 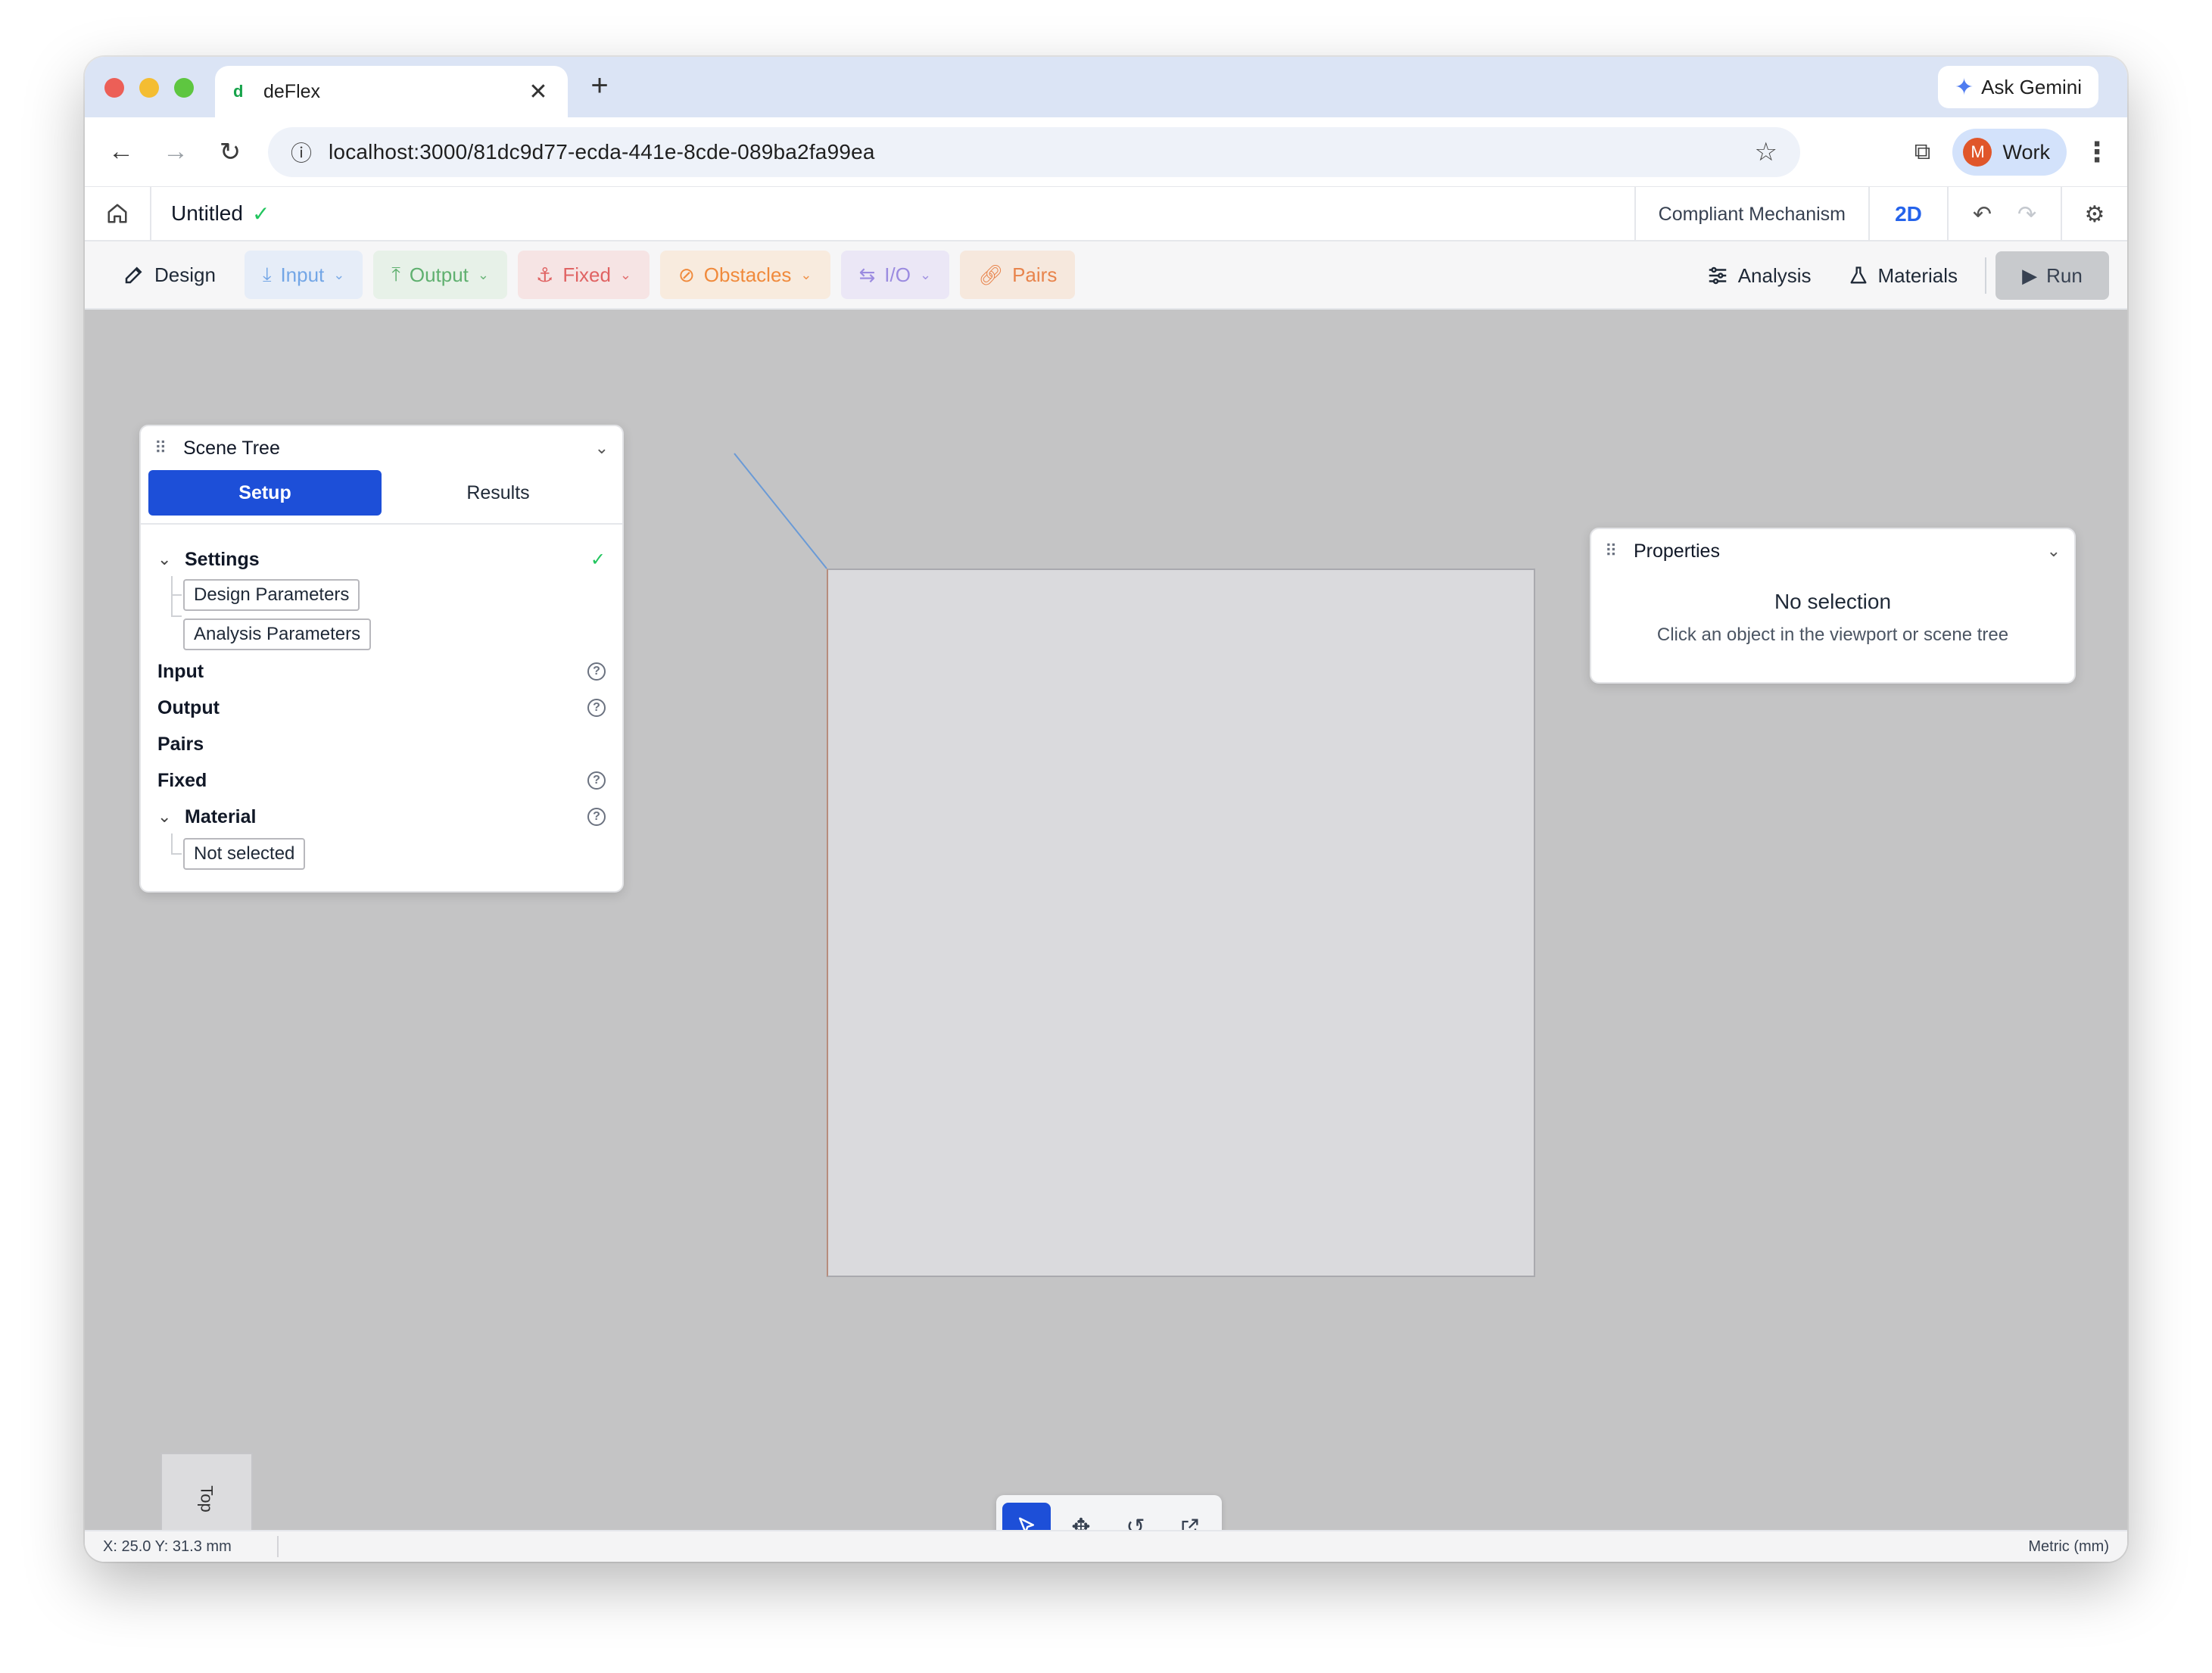 What do you see at coordinates (114, 88) in the screenshot?
I see `close-window-button` at bounding box center [114, 88].